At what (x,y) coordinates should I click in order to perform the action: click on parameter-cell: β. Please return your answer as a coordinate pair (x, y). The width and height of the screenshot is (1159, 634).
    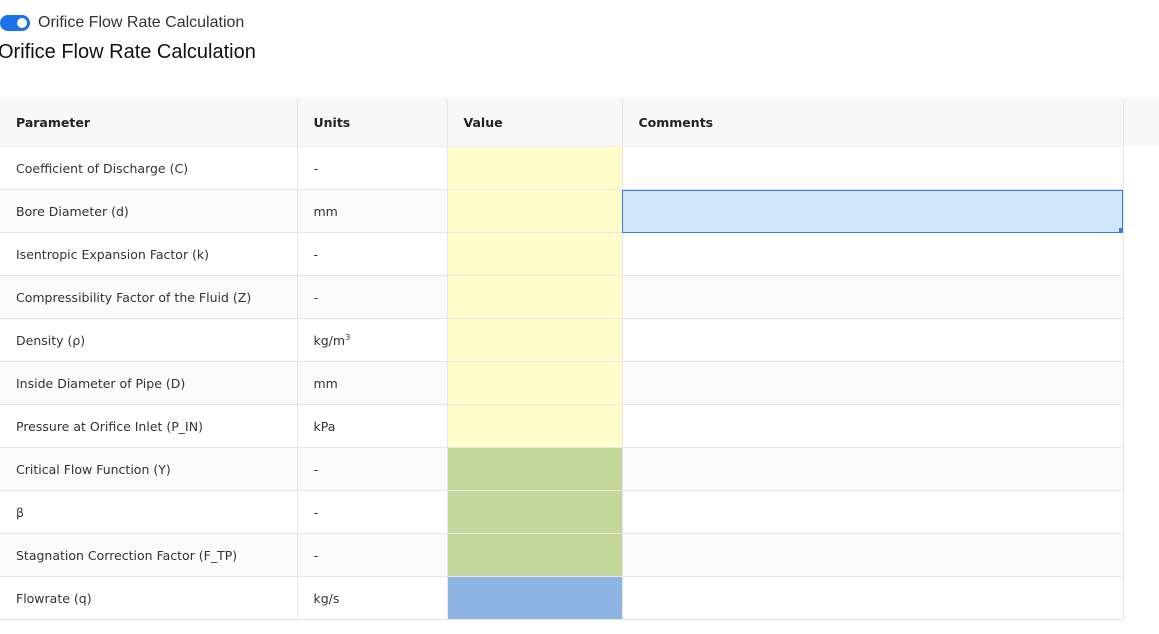
    Looking at the image, I should click on (149, 512).